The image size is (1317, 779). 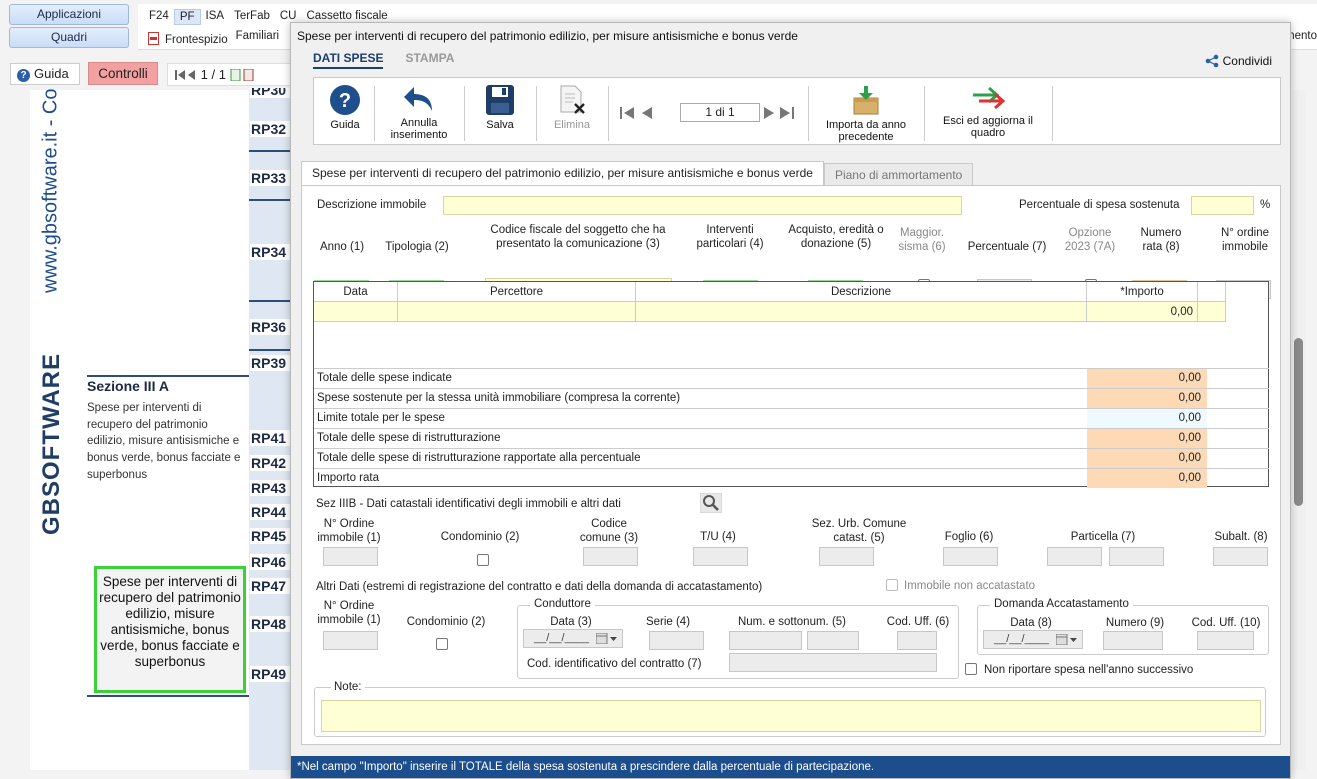 I want to click on codice-comune-input, so click(x=610, y=556).